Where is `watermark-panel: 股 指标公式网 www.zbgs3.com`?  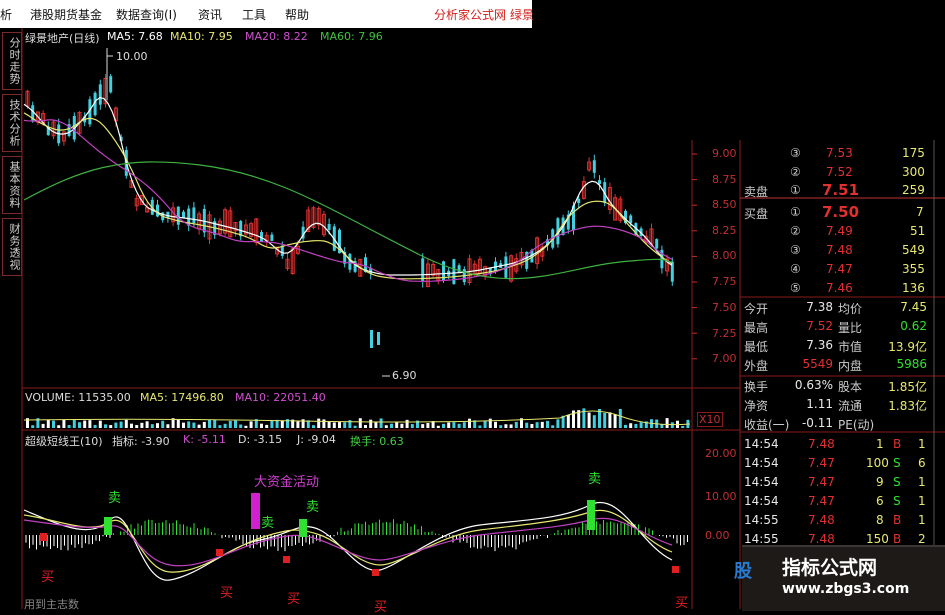 watermark-panel: 股 指标公式网 www.zbgs3.com is located at coordinates (839, 578).